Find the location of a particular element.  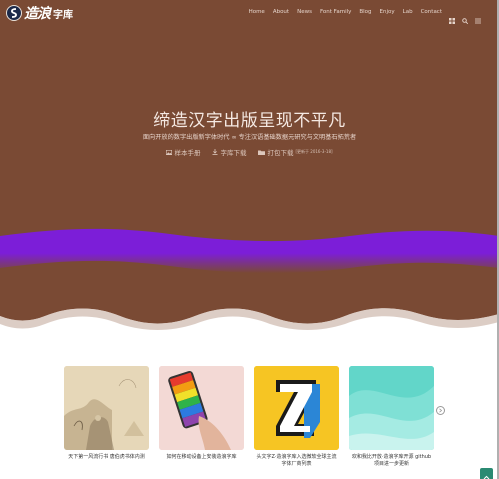

site-logo: 造浪 字库 is located at coordinates (39, 13).